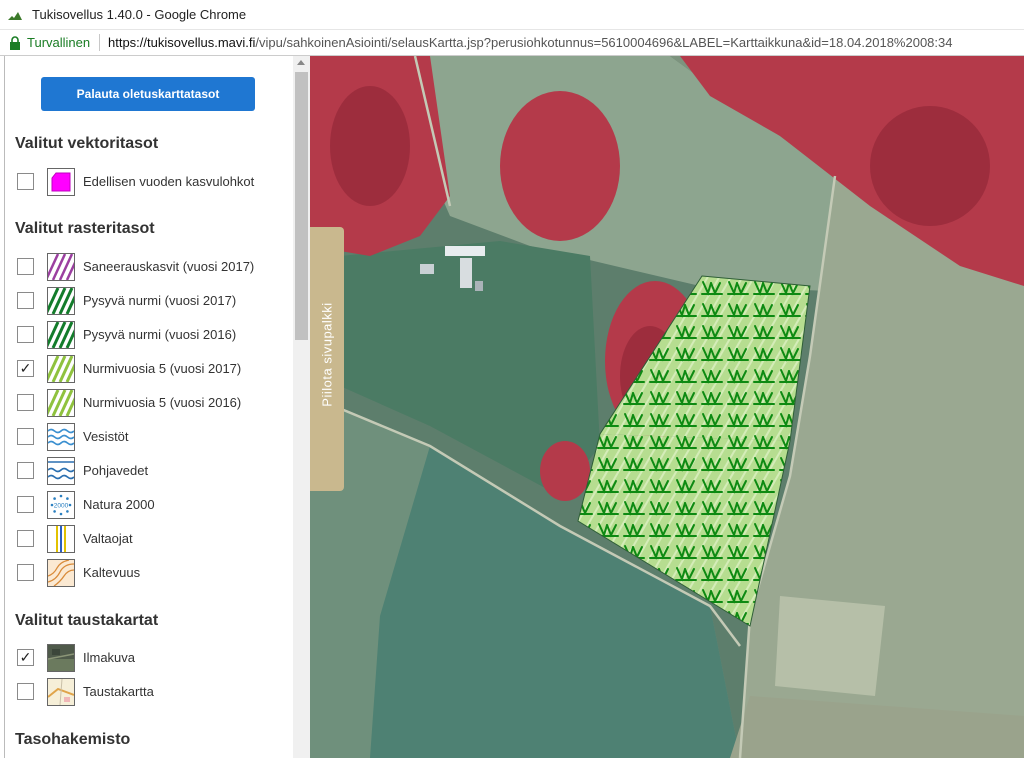 Image resolution: width=1024 pixels, height=758 pixels. What do you see at coordinates (152, 471) in the screenshot?
I see `layer-item-groundwater: Pohjavedet` at bounding box center [152, 471].